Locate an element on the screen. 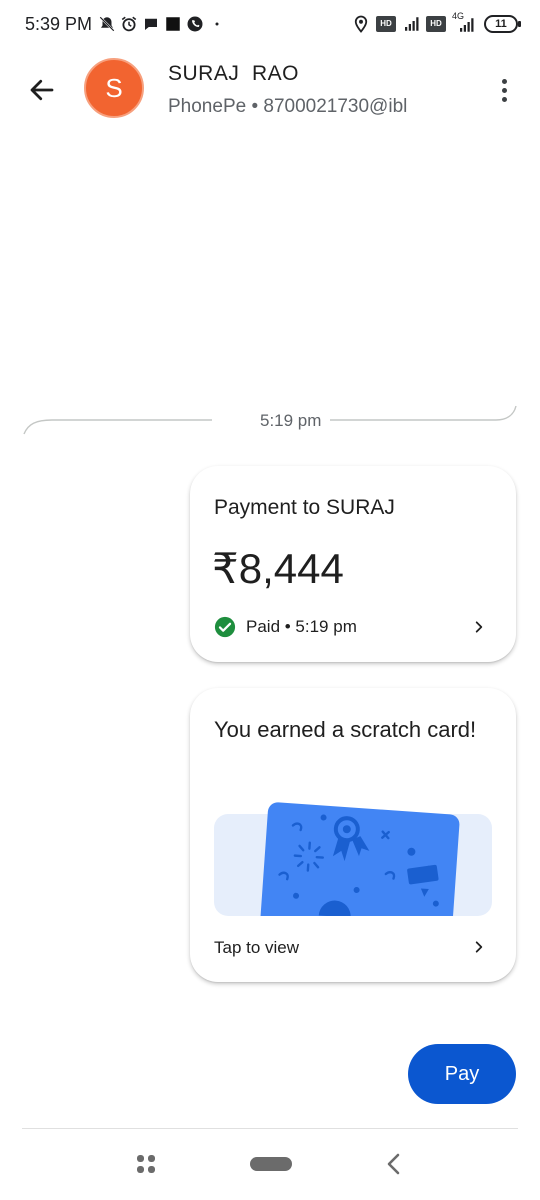 The width and height of the screenshot is (540, 1200). signal-icon is located at coordinates (412, 24).